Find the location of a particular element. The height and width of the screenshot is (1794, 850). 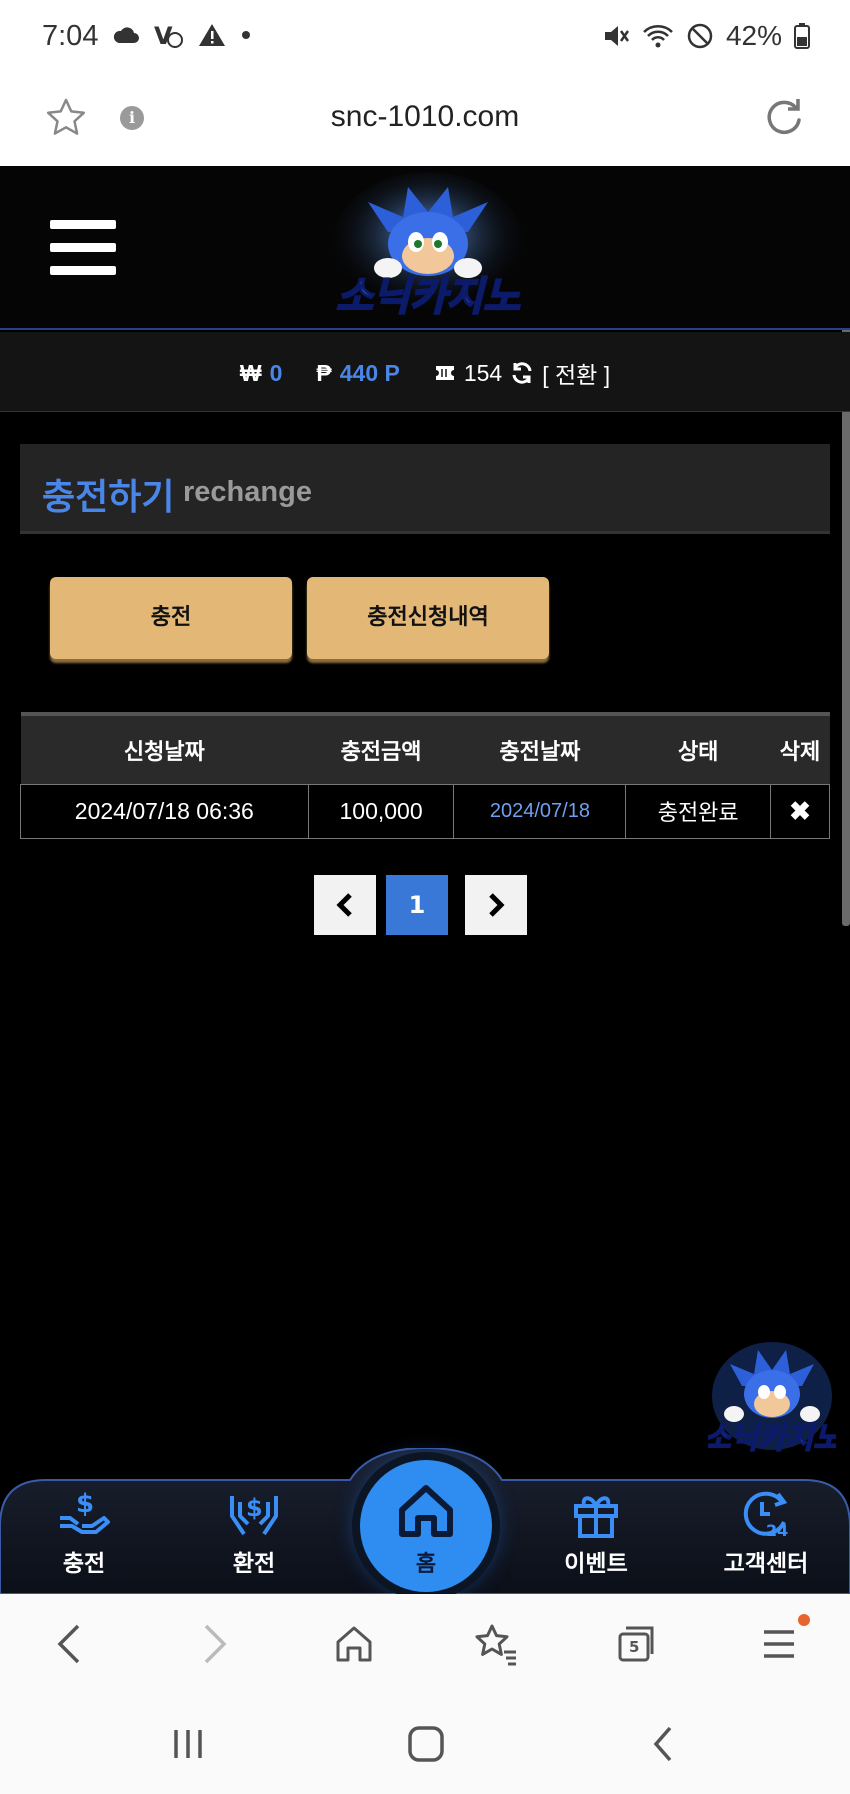

nav-event: 이벤트 is located at coordinates (596, 1533).